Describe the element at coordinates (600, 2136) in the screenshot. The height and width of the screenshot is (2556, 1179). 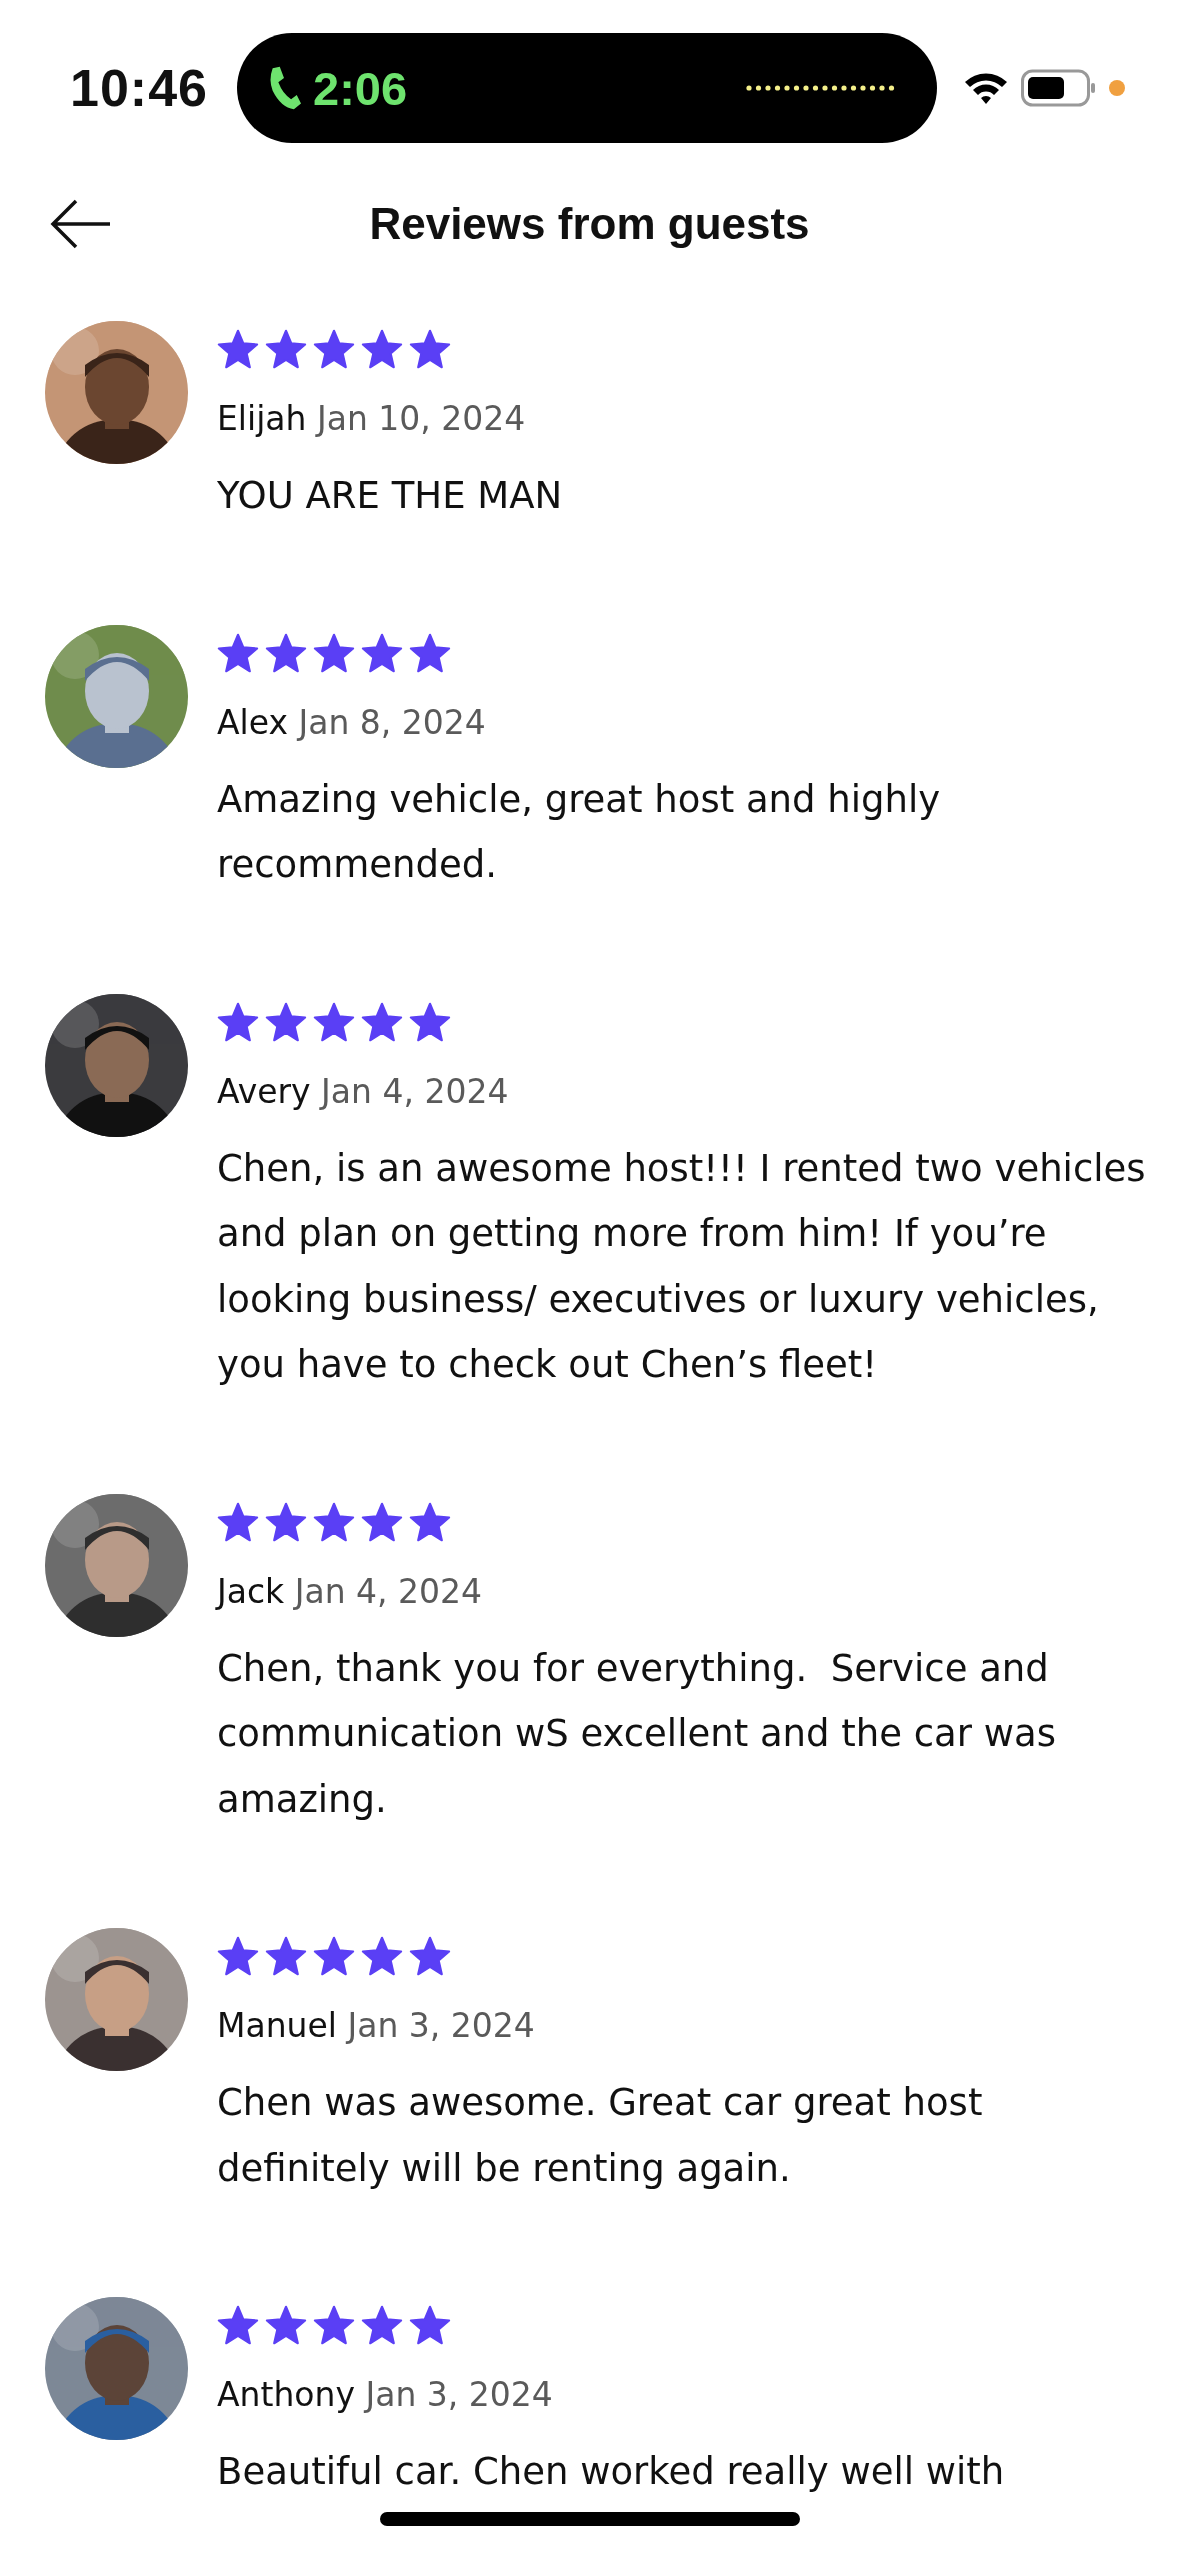
I see `review-text: Chen was awesome. Great car great host definitely will be renting again.` at that location.